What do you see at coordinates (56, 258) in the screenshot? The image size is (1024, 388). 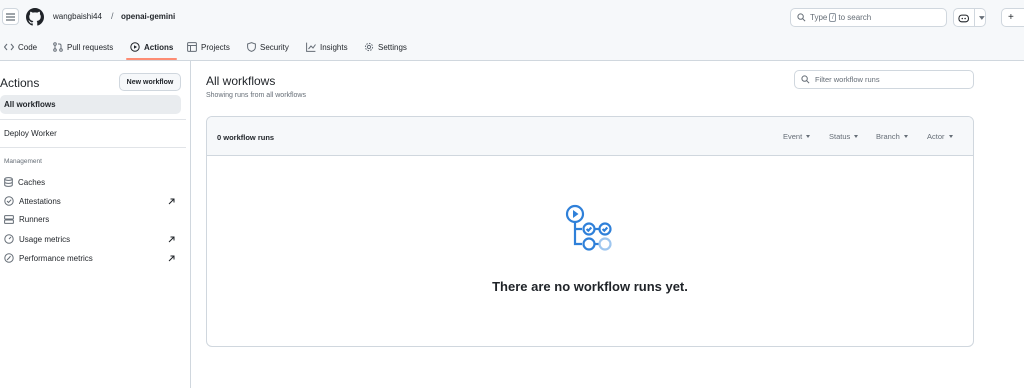 I see `sidebar-item-label: Performance metrics` at bounding box center [56, 258].